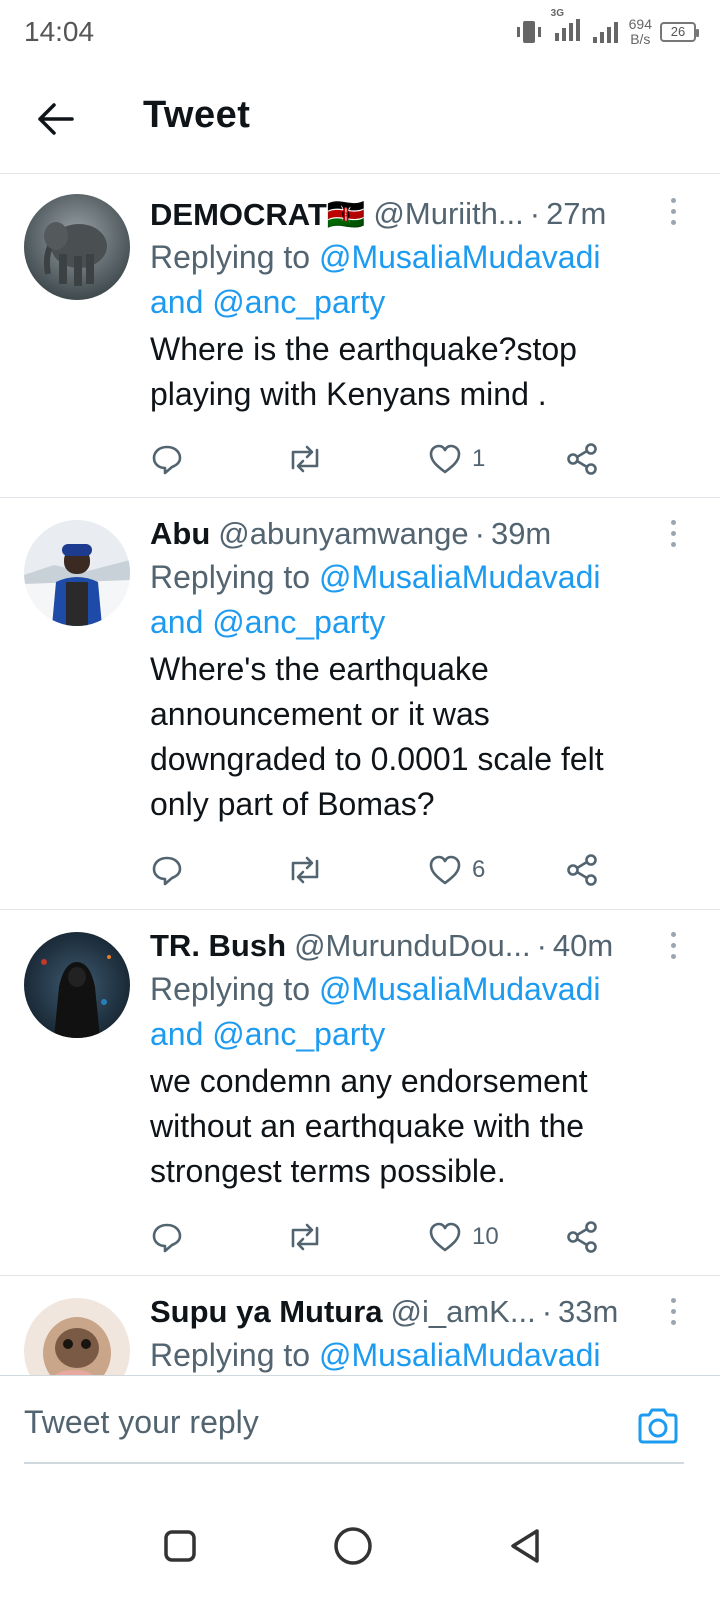  I want to click on tweet-actions: 1, so click(380, 459).